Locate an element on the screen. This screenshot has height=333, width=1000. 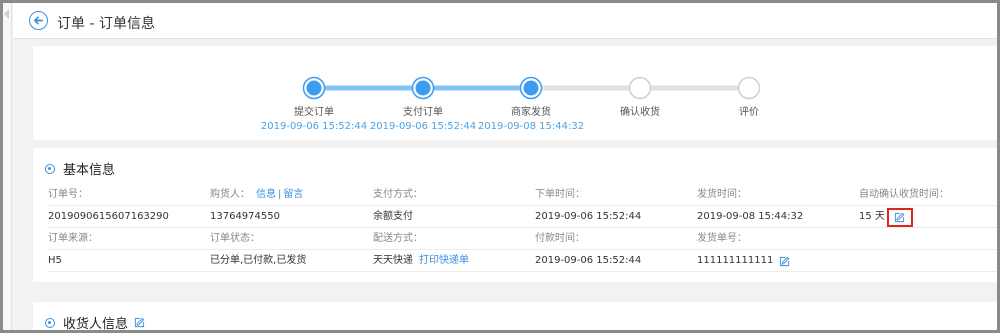
ship-no-value: 111111111111 is located at coordinates (735, 260).